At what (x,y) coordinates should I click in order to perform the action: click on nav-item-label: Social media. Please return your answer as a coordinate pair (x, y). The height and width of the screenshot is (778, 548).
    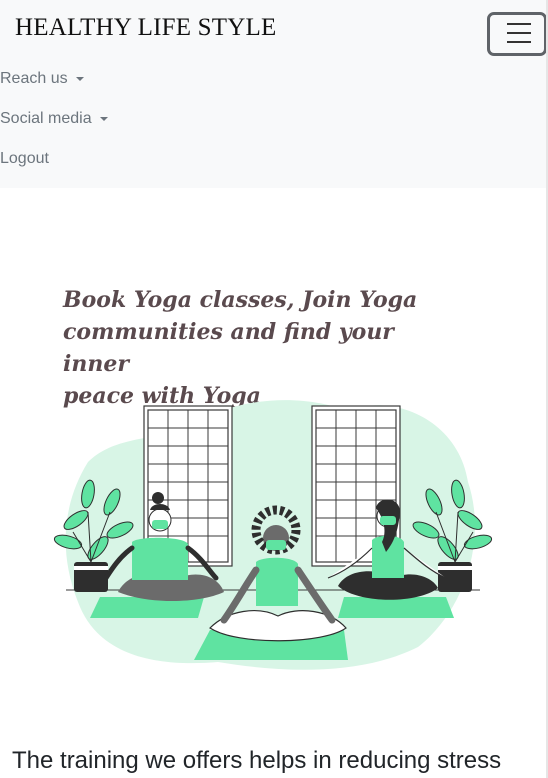
    Looking at the image, I should click on (46, 118).